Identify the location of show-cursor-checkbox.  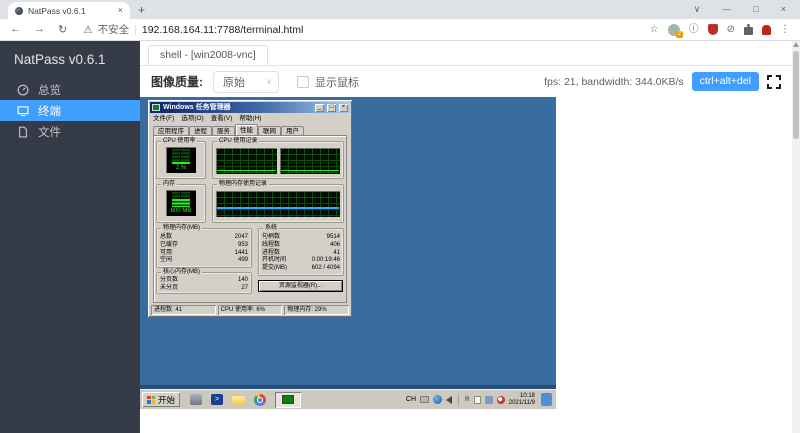
(303, 81).